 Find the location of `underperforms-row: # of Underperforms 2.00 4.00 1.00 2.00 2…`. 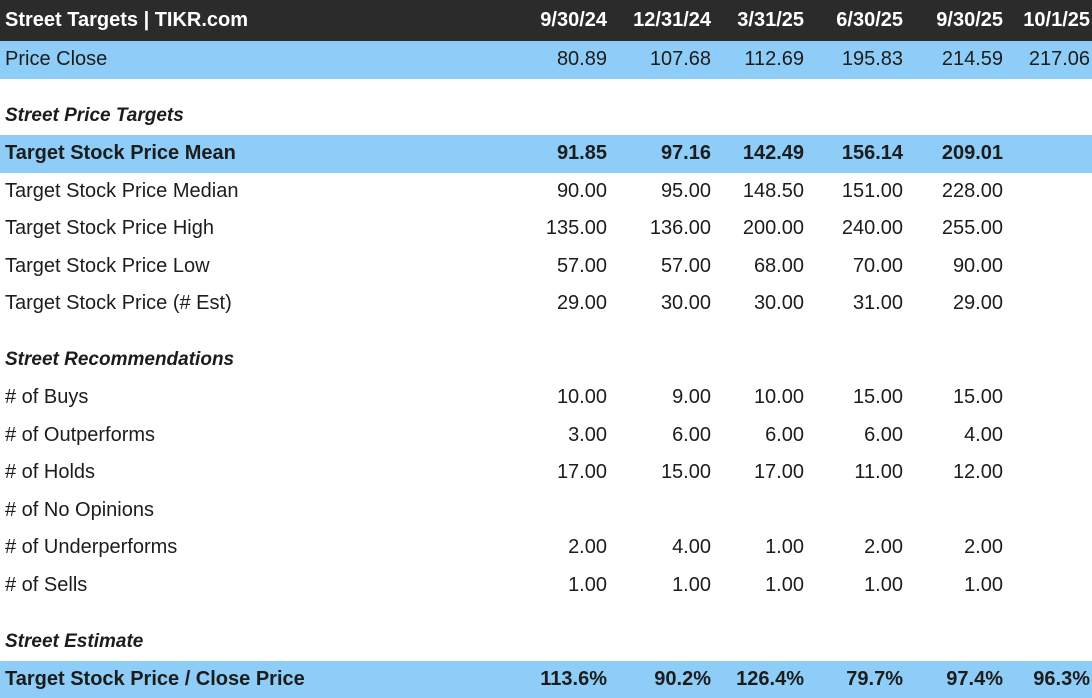

underperforms-row: # of Underperforms 2.00 4.00 1.00 2.00 2… is located at coordinates (546, 548).